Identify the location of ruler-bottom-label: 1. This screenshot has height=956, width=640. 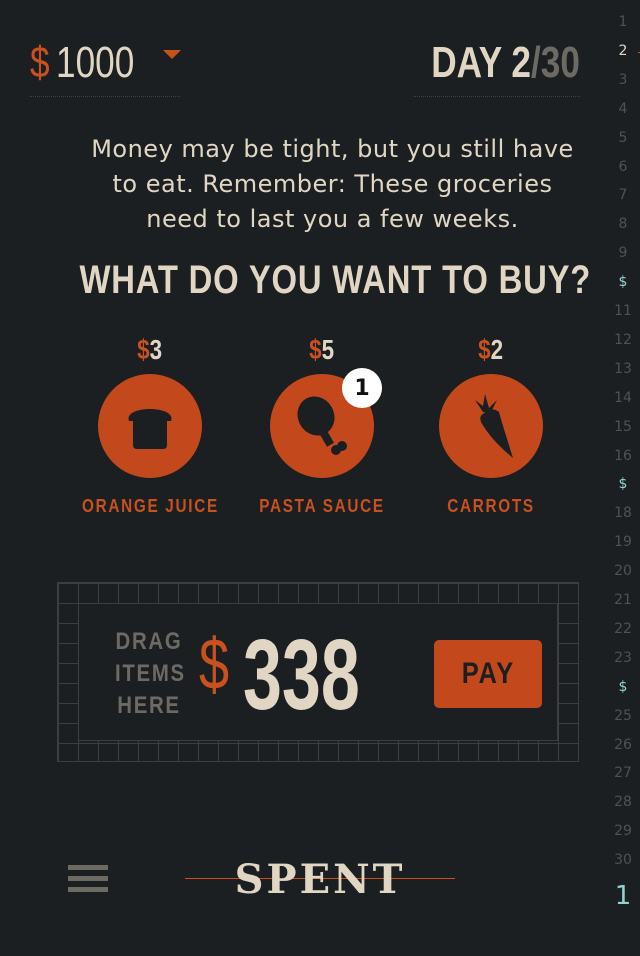
(623, 896).